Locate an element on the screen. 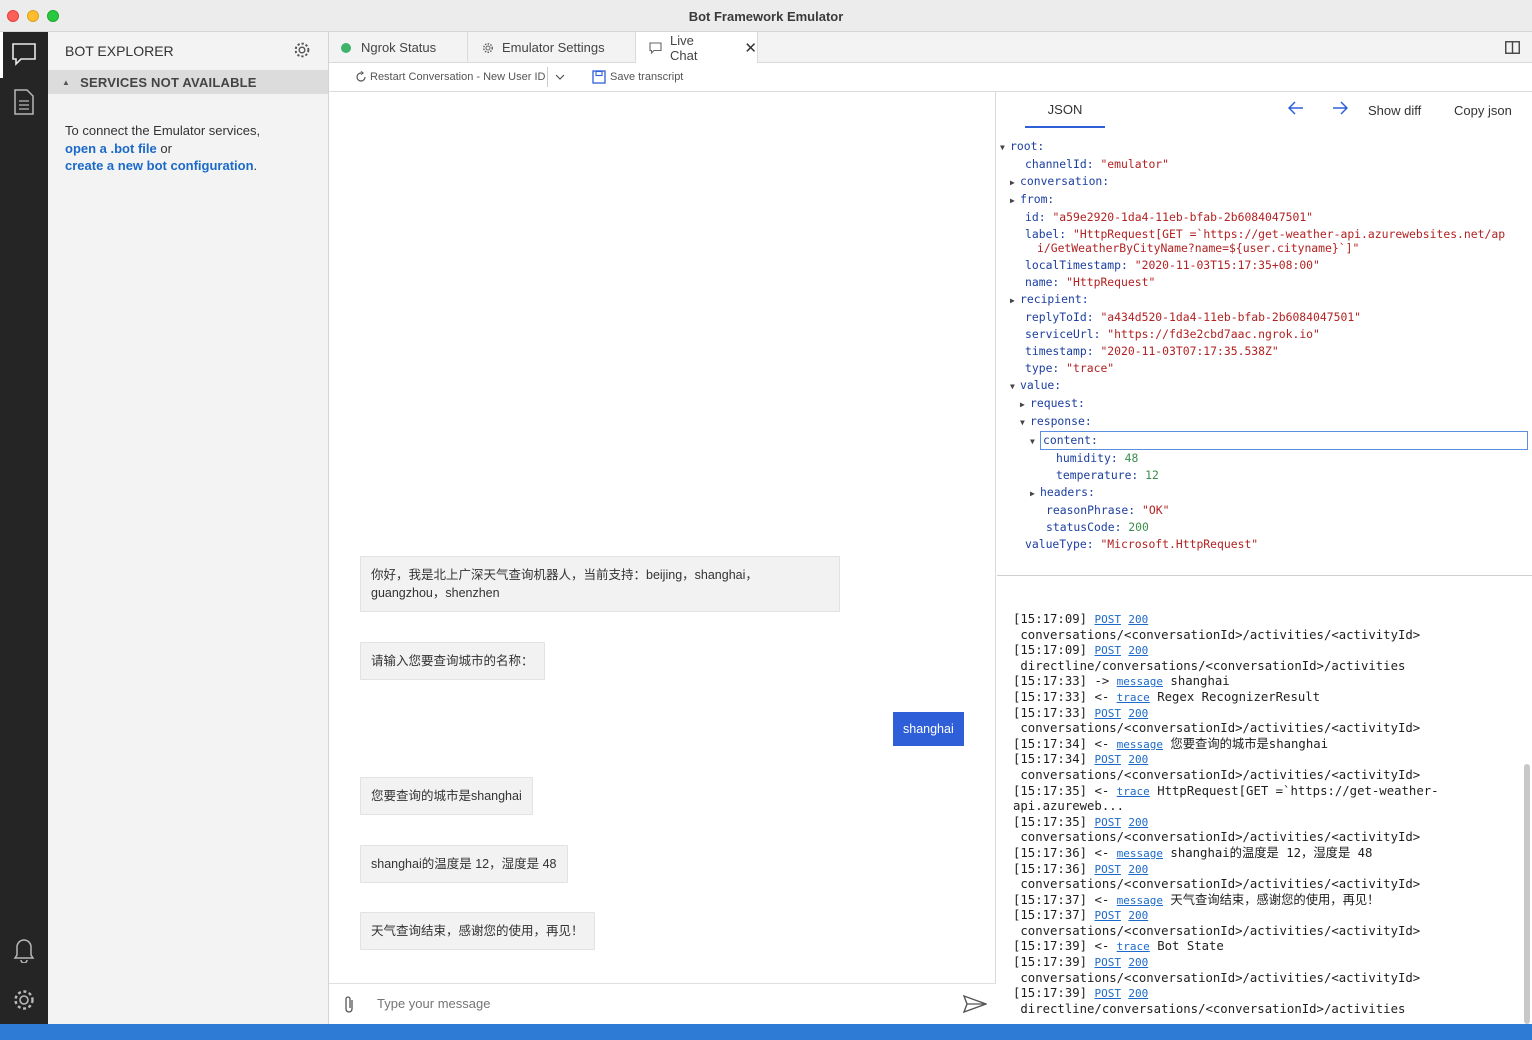 This screenshot has width=1532, height=1040. tree-node: ▼ response: is located at coordinates (1264, 422).